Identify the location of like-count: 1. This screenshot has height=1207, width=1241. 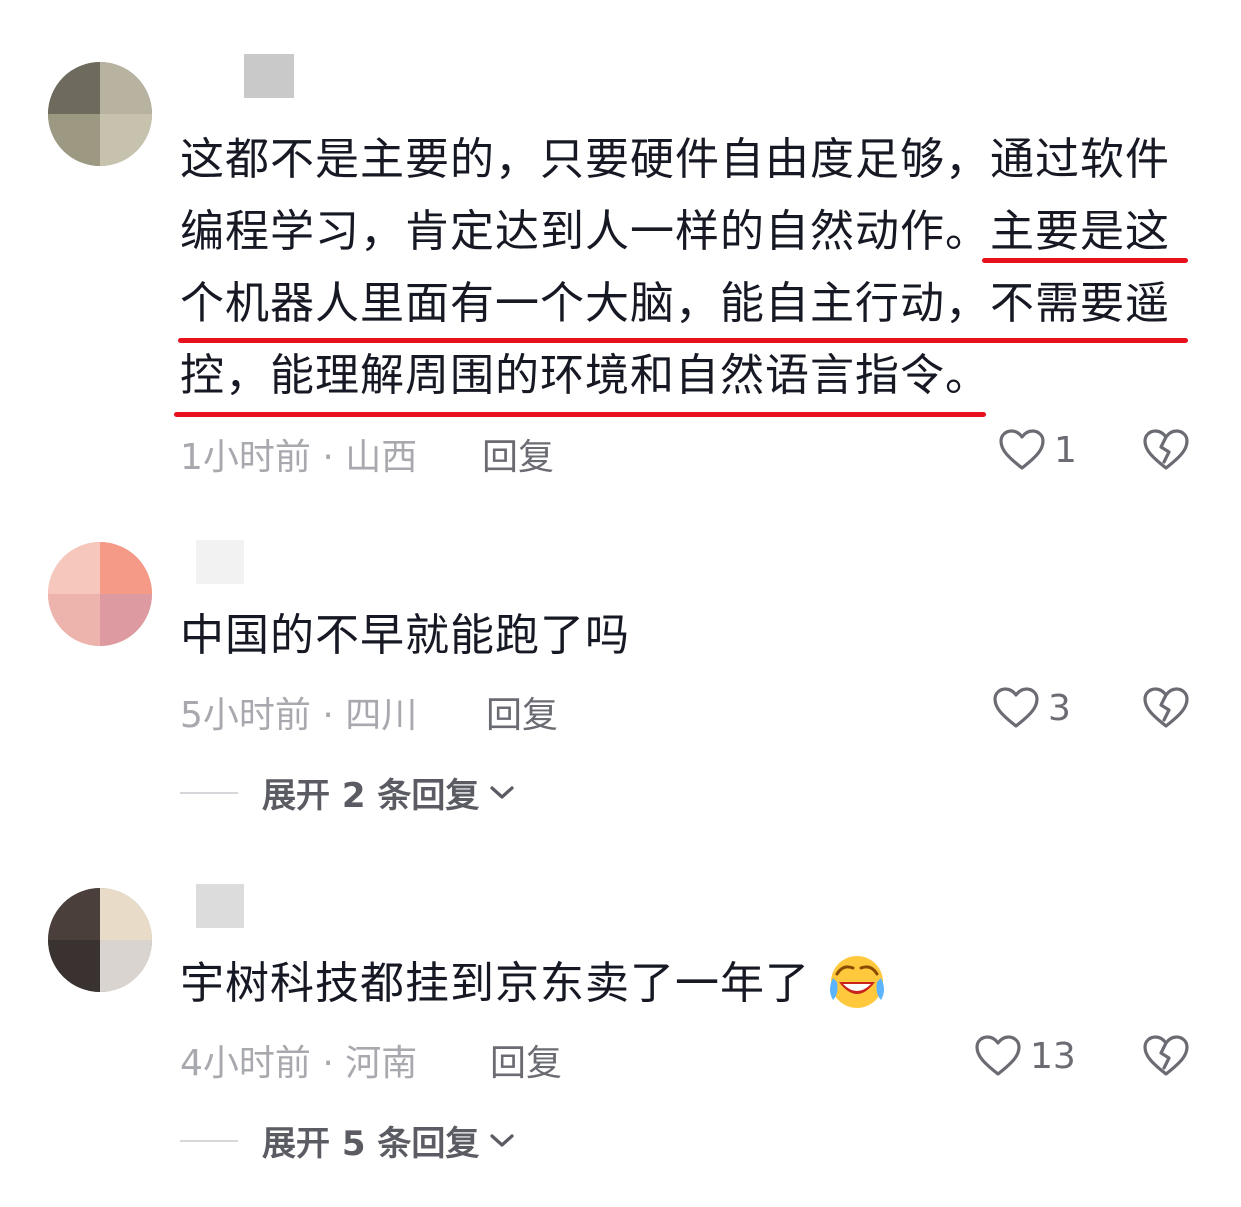
(1065, 450).